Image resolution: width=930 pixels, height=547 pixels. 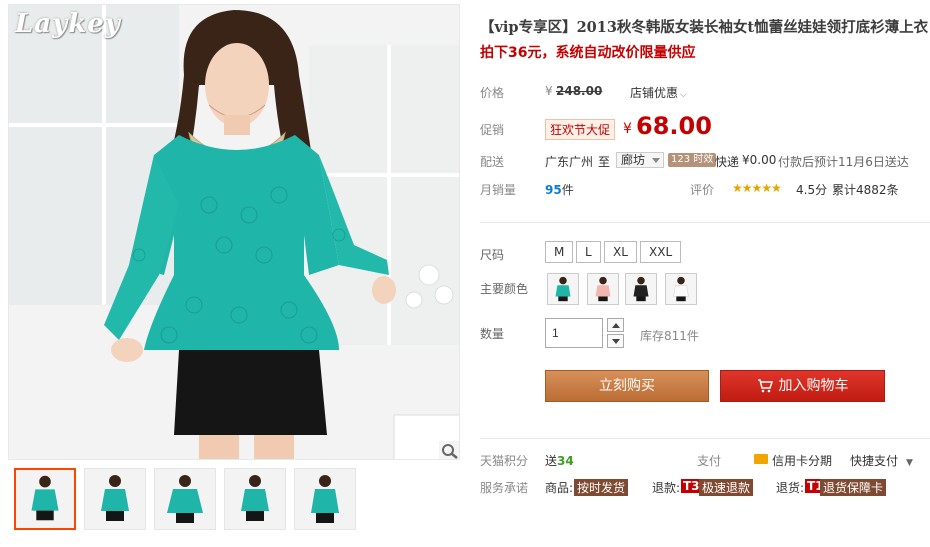 What do you see at coordinates (802, 460) in the screenshot?
I see `credit-card-installment: 信用卡分期` at bounding box center [802, 460].